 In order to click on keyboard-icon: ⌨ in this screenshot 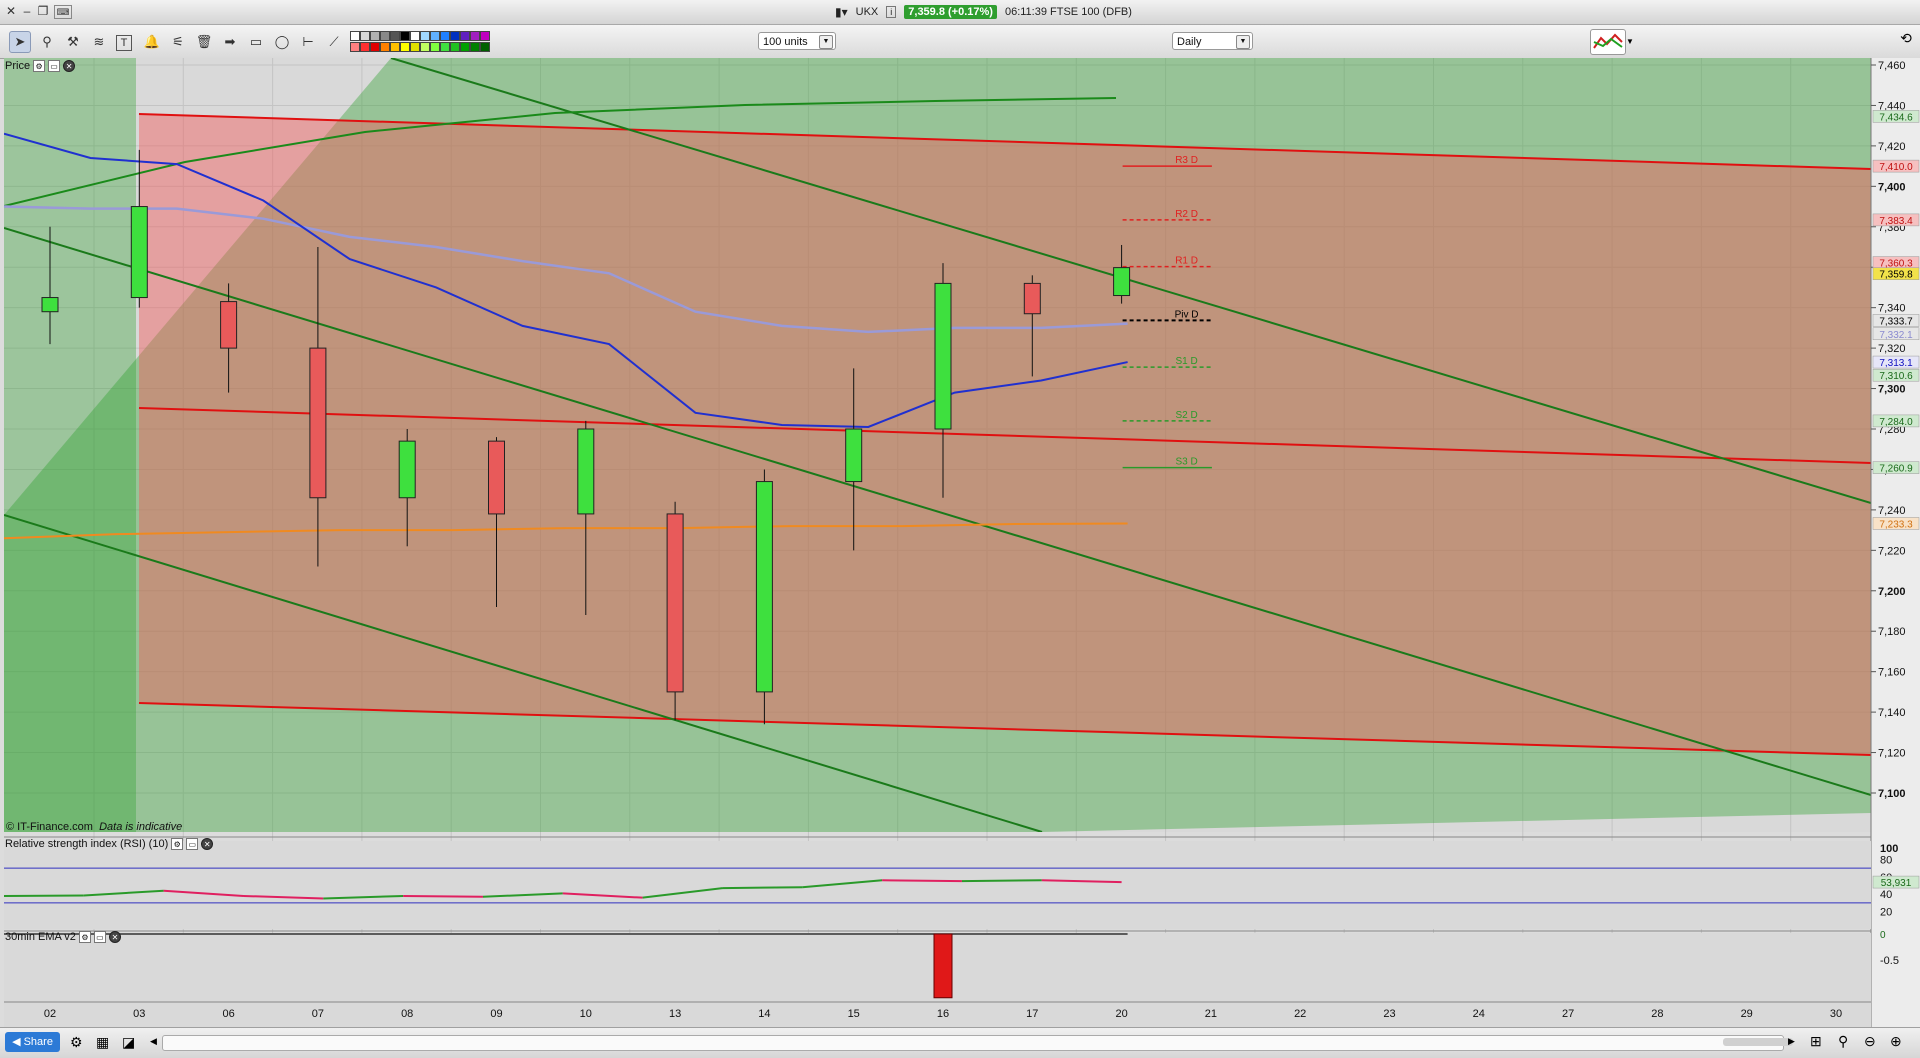, I will do `click(63, 12)`.